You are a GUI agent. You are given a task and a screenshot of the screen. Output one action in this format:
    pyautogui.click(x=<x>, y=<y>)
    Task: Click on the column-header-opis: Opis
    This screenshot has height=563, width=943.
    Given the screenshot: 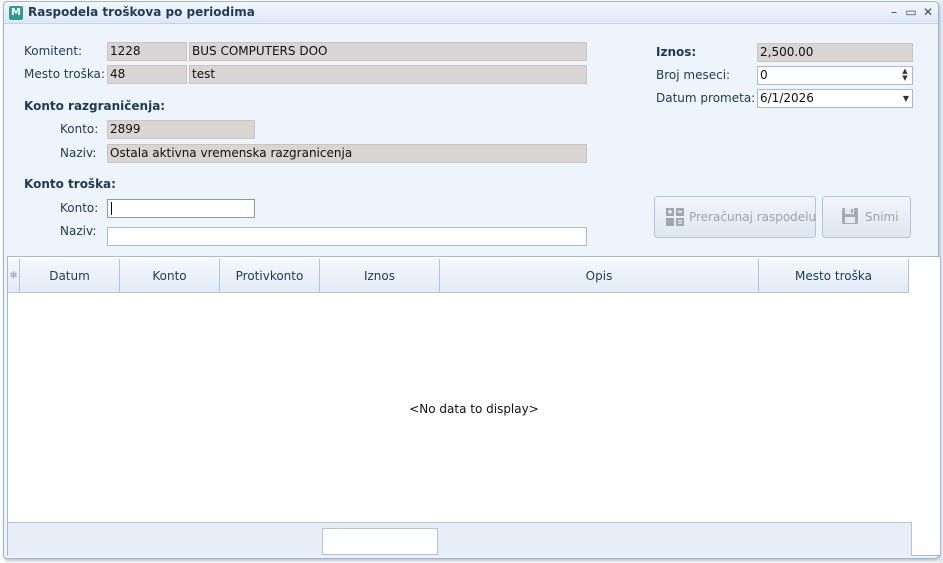 What is the action you would take?
    pyautogui.click(x=599, y=276)
    